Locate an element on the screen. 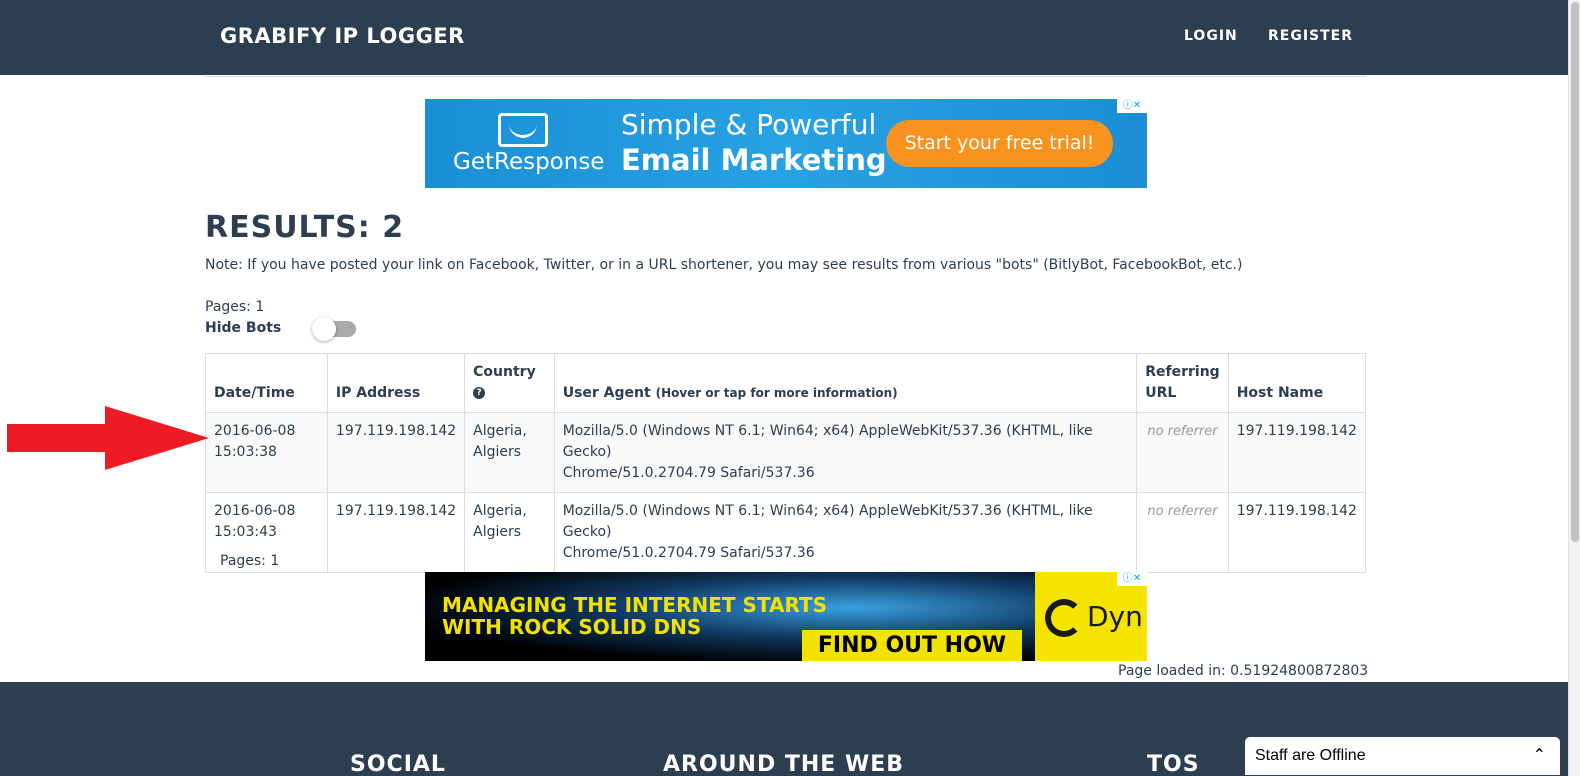 The height and width of the screenshot is (776, 1580). hide-bots-toggle is located at coordinates (334, 329).